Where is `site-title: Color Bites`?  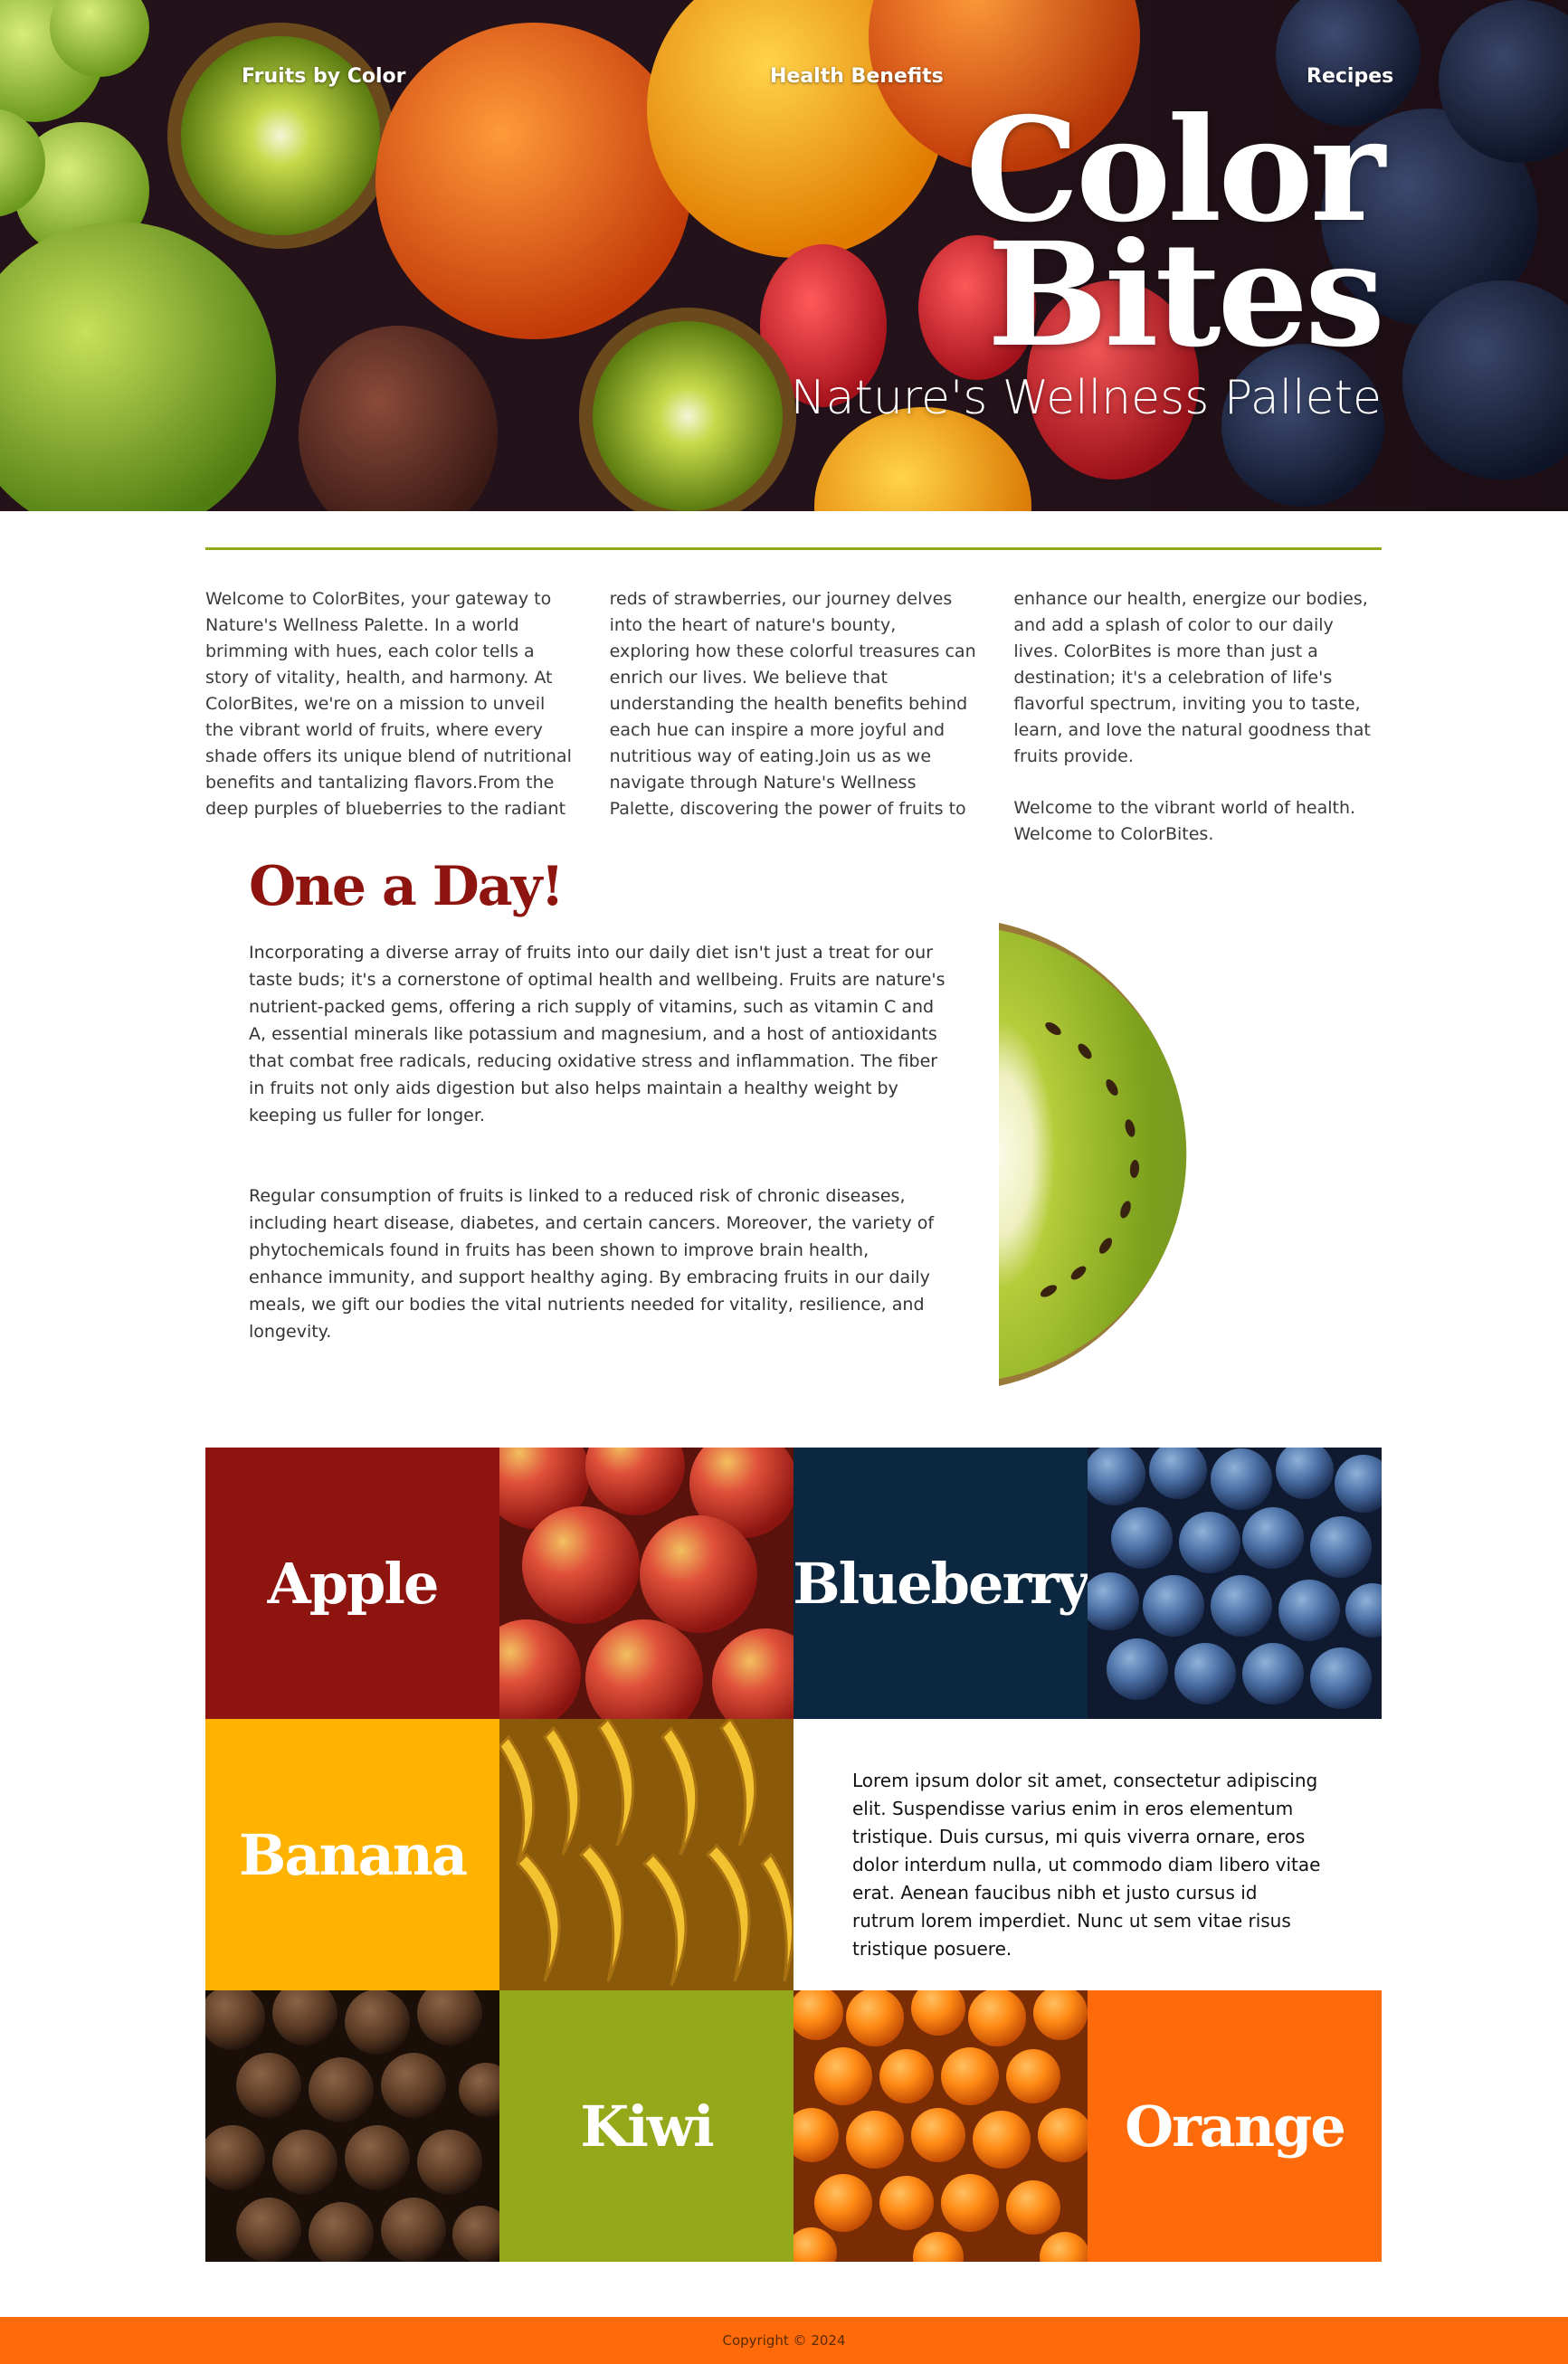
site-title: Color Bites is located at coordinates (1066, 239).